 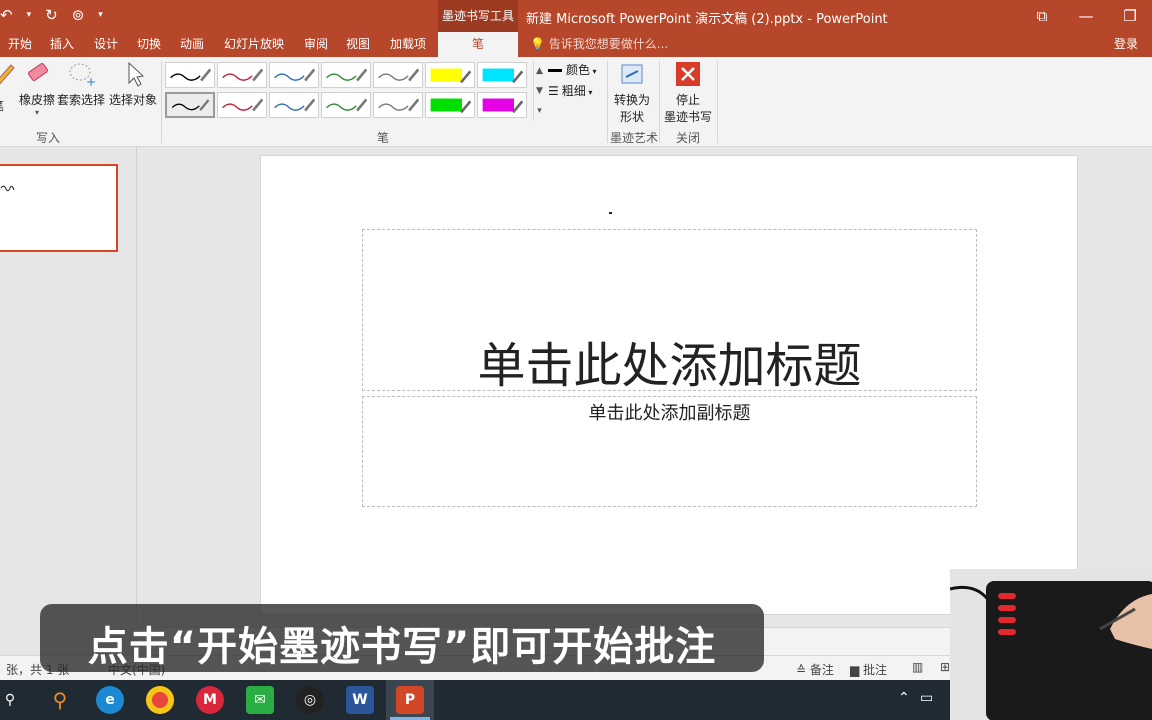 What do you see at coordinates (106, 44) in the screenshot?
I see `tab-design: 设计` at bounding box center [106, 44].